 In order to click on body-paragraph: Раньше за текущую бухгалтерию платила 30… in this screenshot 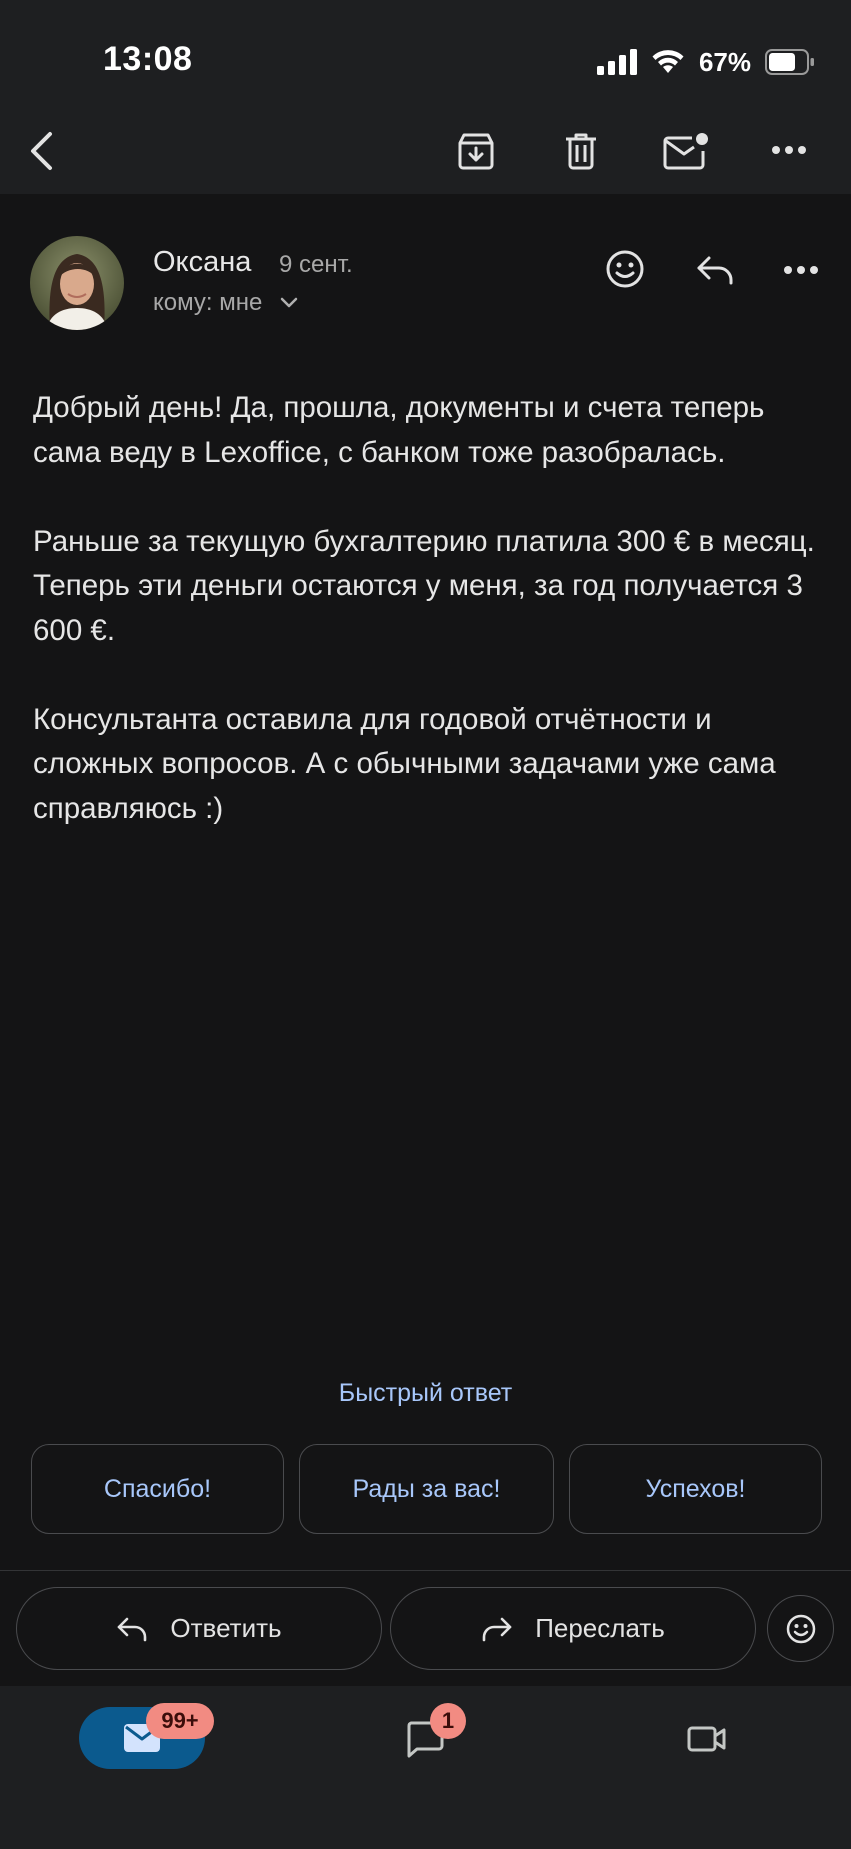, I will do `click(424, 585)`.